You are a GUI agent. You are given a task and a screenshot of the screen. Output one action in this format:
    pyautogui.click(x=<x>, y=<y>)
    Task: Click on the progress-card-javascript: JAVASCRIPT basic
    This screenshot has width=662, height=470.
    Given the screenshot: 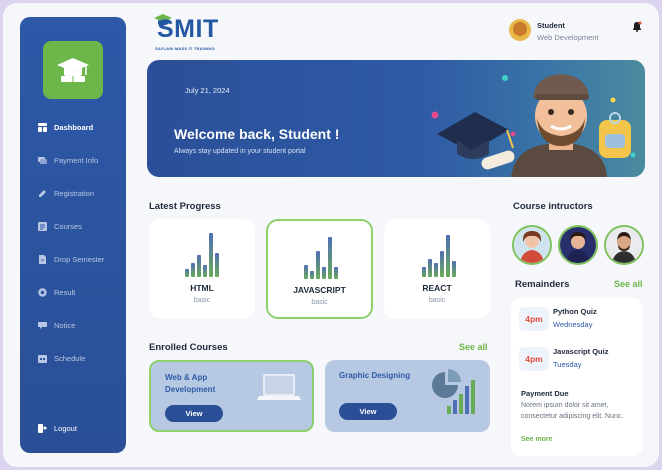 What is the action you would take?
    pyautogui.click(x=319, y=269)
    